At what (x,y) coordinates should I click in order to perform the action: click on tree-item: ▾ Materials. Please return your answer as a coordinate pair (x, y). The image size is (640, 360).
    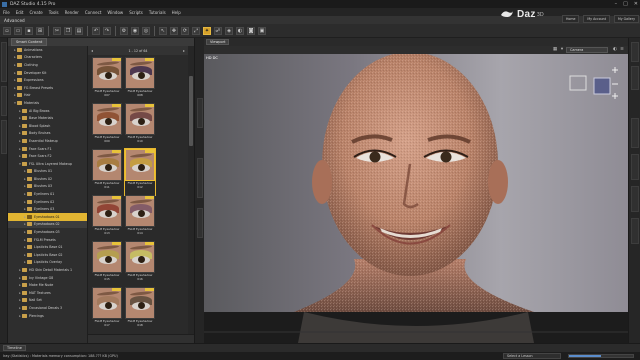
    Looking at the image, I should click on (47, 103).